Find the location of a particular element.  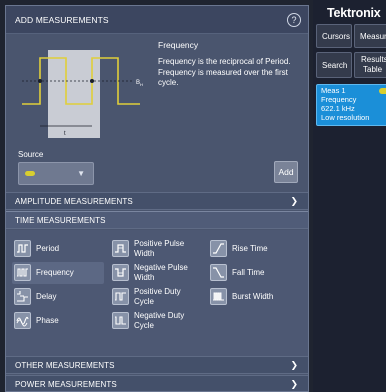

results-label-line-2: Table is located at coordinates (373, 69).